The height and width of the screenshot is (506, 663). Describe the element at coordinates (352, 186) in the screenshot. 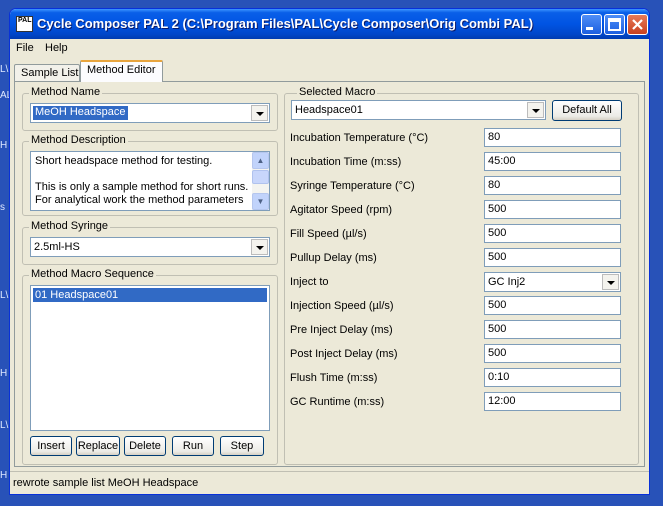

I see `param-label: Syringe Temperature (°C)` at that location.